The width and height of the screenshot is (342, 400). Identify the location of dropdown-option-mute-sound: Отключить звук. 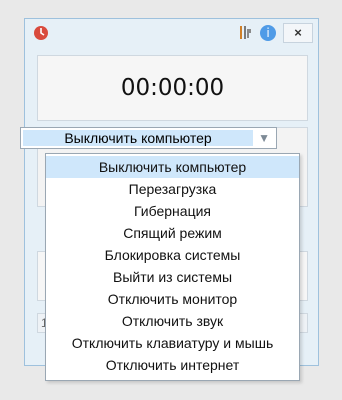
(172, 321).